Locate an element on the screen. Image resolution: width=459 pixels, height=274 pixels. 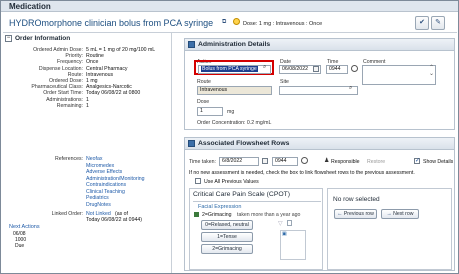
option-tense-label: 1=Tense is located at coordinates (227, 237).